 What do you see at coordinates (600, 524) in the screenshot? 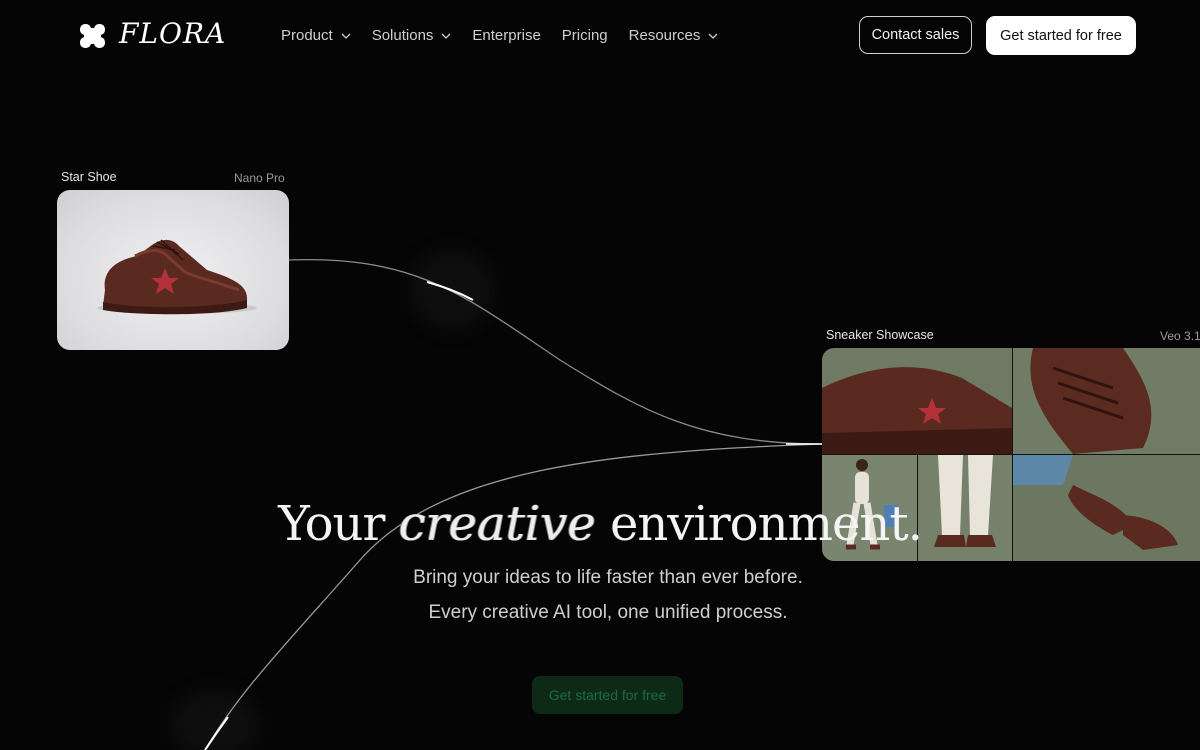
I see `hero-title: Your creative environment.` at bounding box center [600, 524].